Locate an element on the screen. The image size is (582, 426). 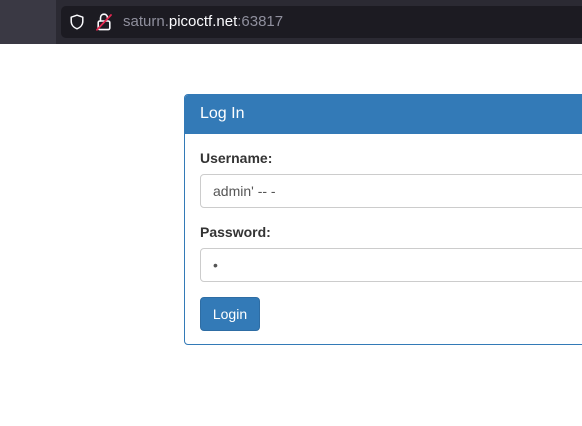
panel-title: Log In is located at coordinates (222, 113).